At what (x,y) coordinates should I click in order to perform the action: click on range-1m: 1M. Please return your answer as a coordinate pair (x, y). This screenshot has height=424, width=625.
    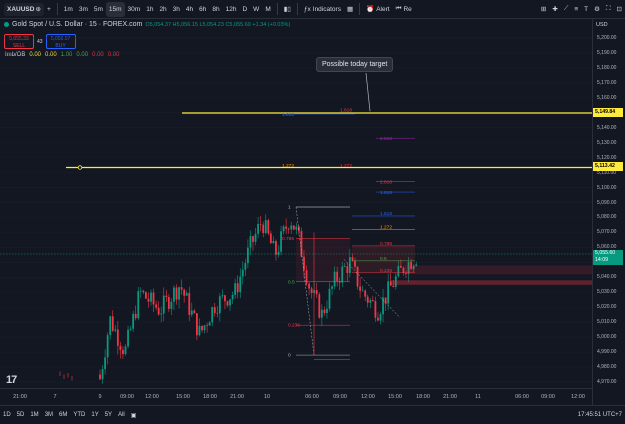
    Looking at the image, I should click on (34, 415).